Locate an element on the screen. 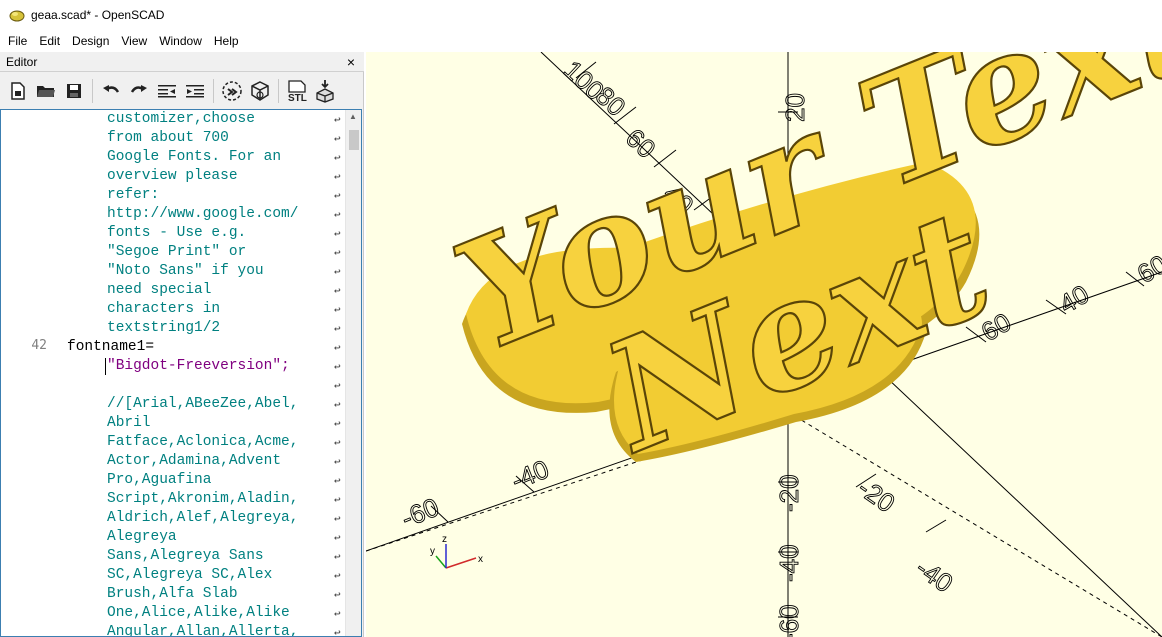  axis-z-label: z is located at coordinates (444, 539).